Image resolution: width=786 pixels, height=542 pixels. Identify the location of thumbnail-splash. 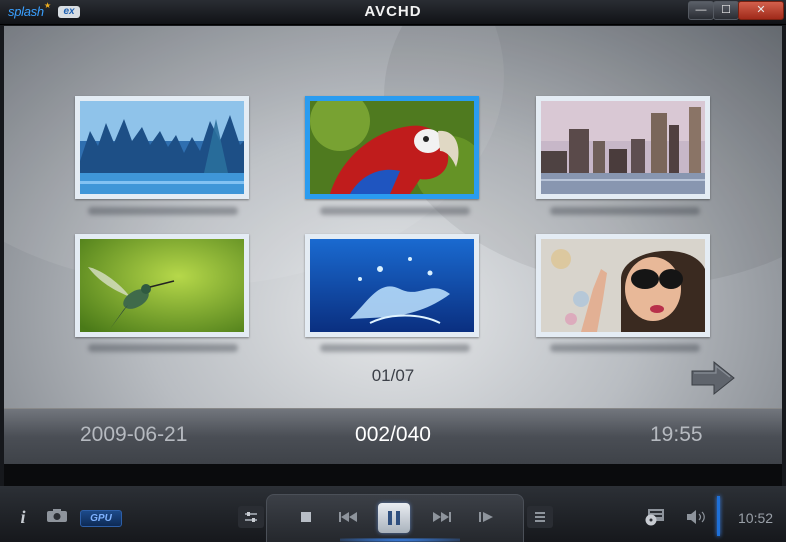
(392, 285).